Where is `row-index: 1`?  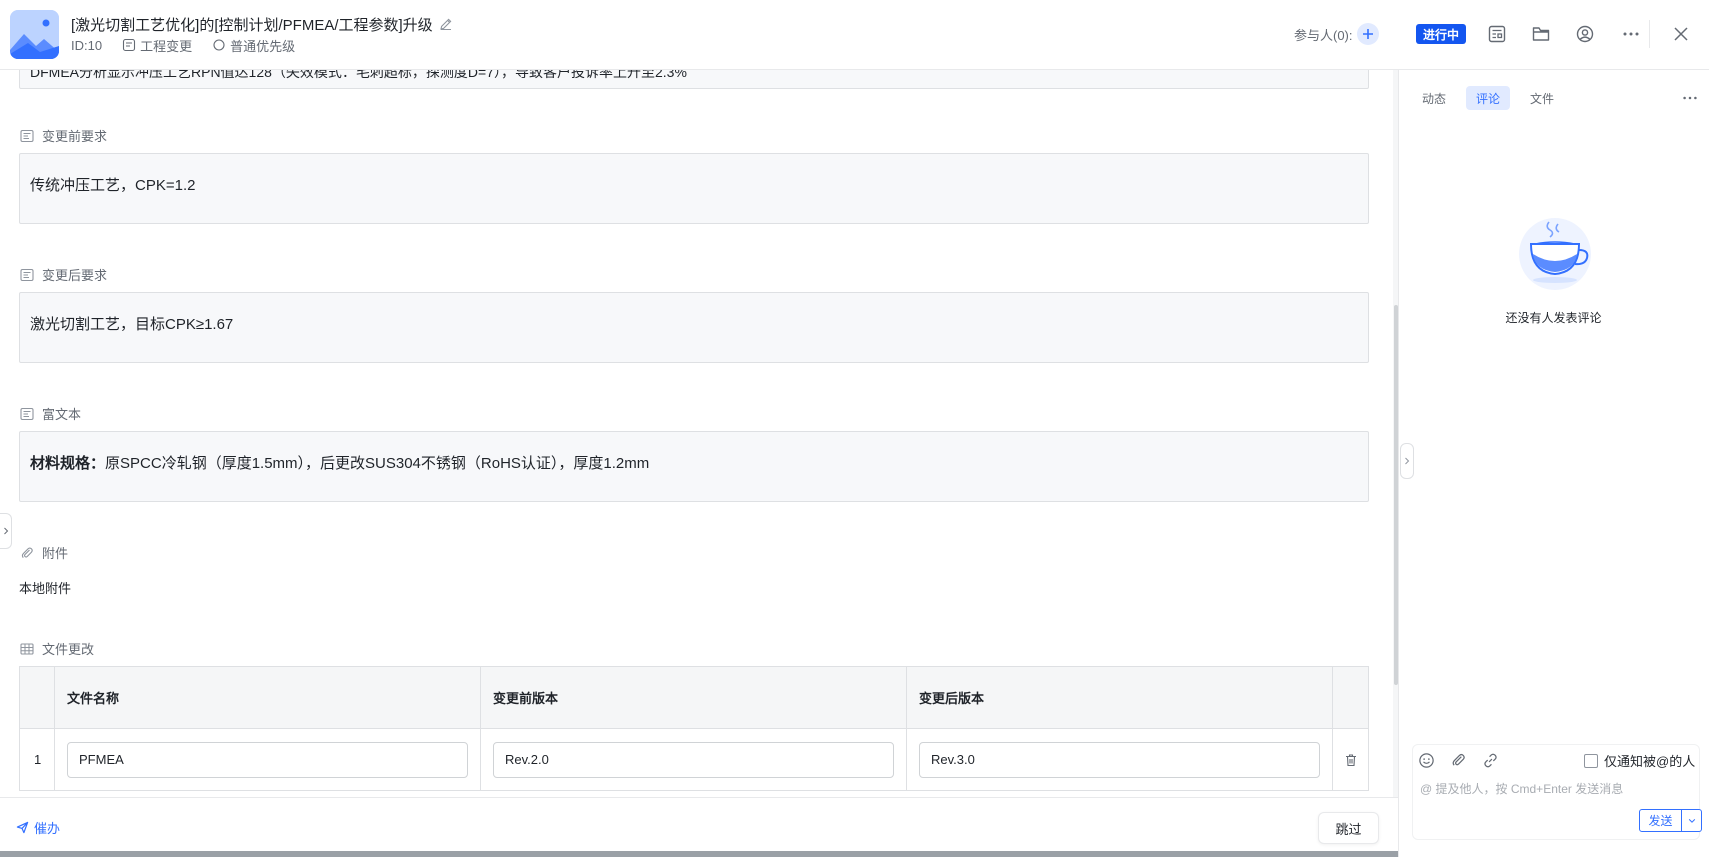
row-index: 1 is located at coordinates (37, 759).